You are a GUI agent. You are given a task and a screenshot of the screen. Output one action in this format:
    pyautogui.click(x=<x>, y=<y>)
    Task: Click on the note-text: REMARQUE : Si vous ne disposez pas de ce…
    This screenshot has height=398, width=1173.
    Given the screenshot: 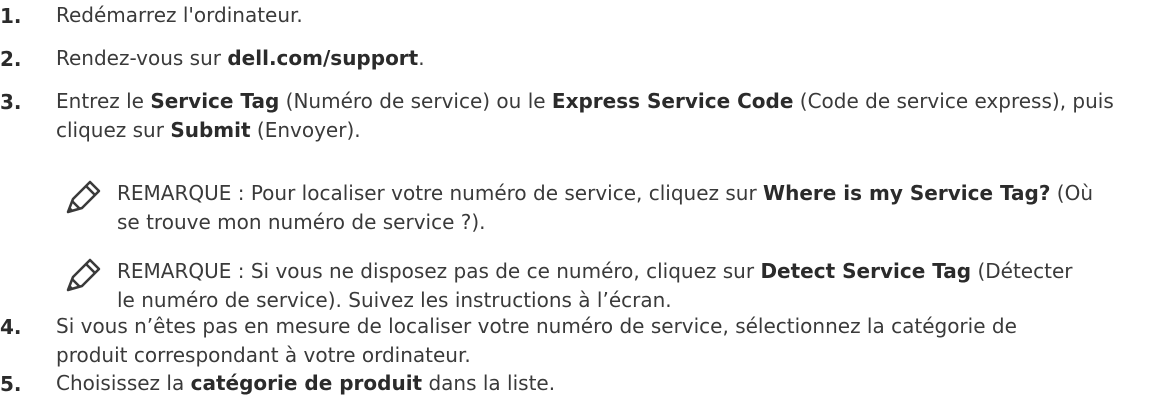 What is the action you would take?
    pyautogui.click(x=594, y=286)
    